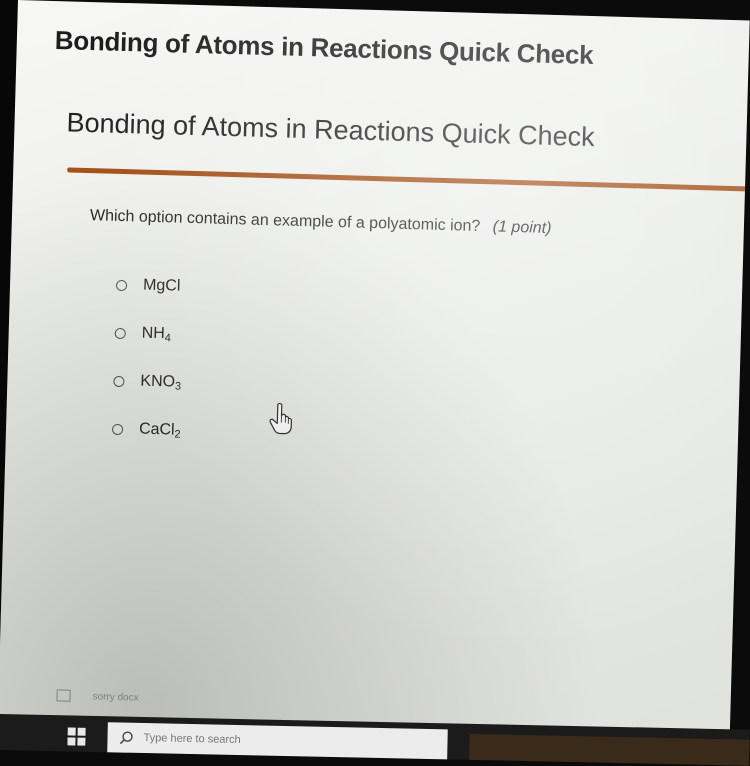 Image resolution: width=750 pixels, height=766 pixels. I want to click on footer-note-text: sorry docx, so click(115, 697).